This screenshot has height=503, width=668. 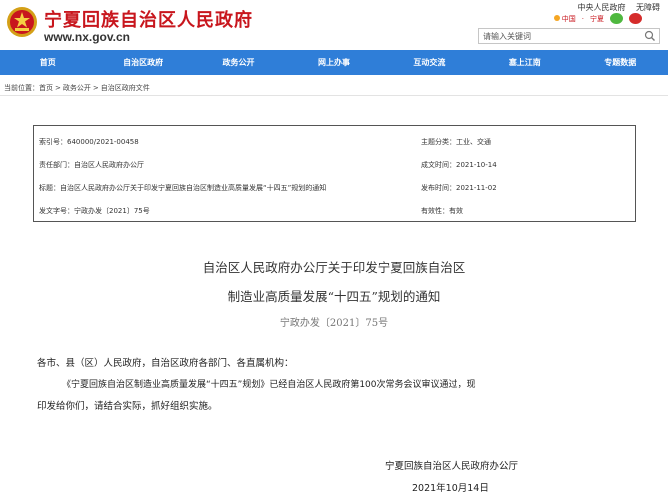 What do you see at coordinates (87, 37) in the screenshot?
I see `site-url: www.nx.gov.cn` at bounding box center [87, 37].